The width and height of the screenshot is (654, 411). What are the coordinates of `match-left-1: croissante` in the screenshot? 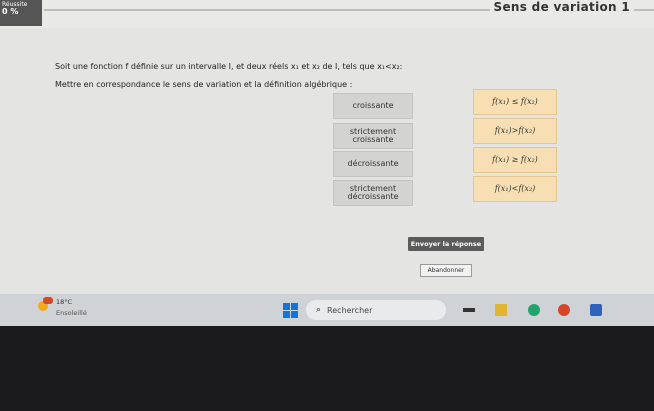 It's located at (373, 106).